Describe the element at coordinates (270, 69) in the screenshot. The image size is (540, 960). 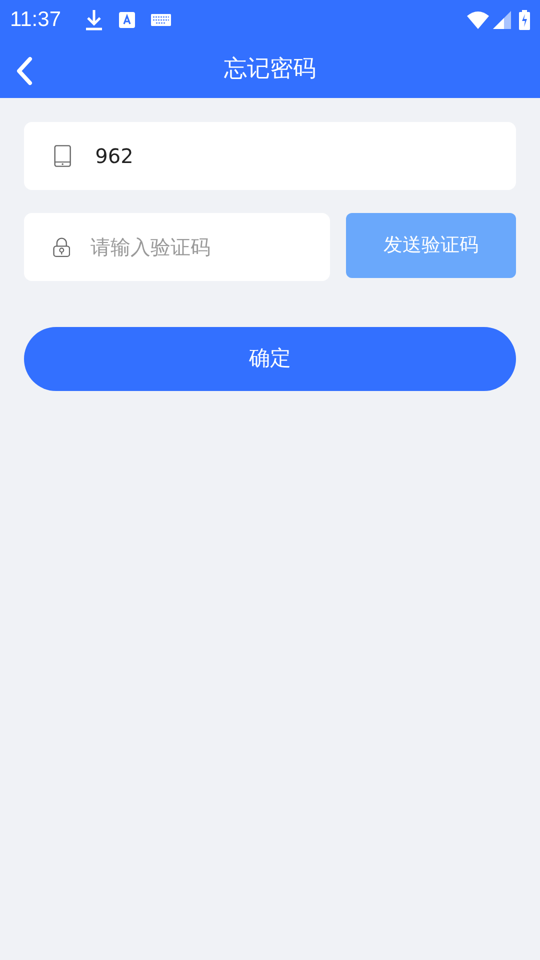
I see `page-title: 忘记密码` at that location.